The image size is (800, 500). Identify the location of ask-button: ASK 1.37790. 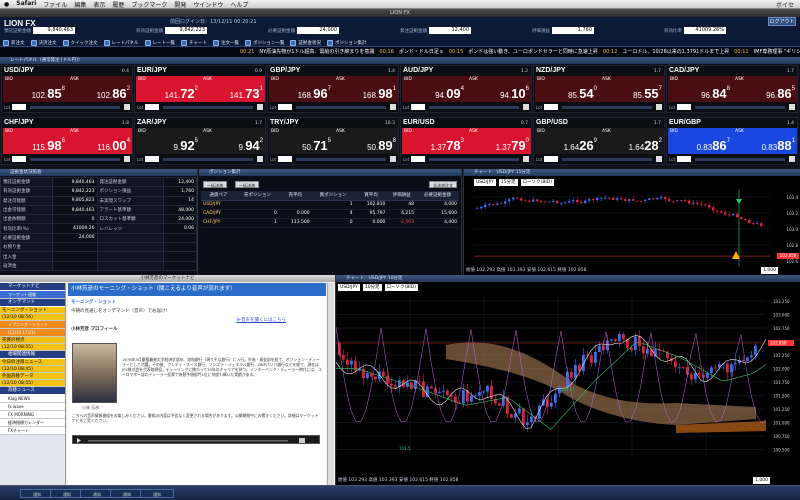
(499, 141).